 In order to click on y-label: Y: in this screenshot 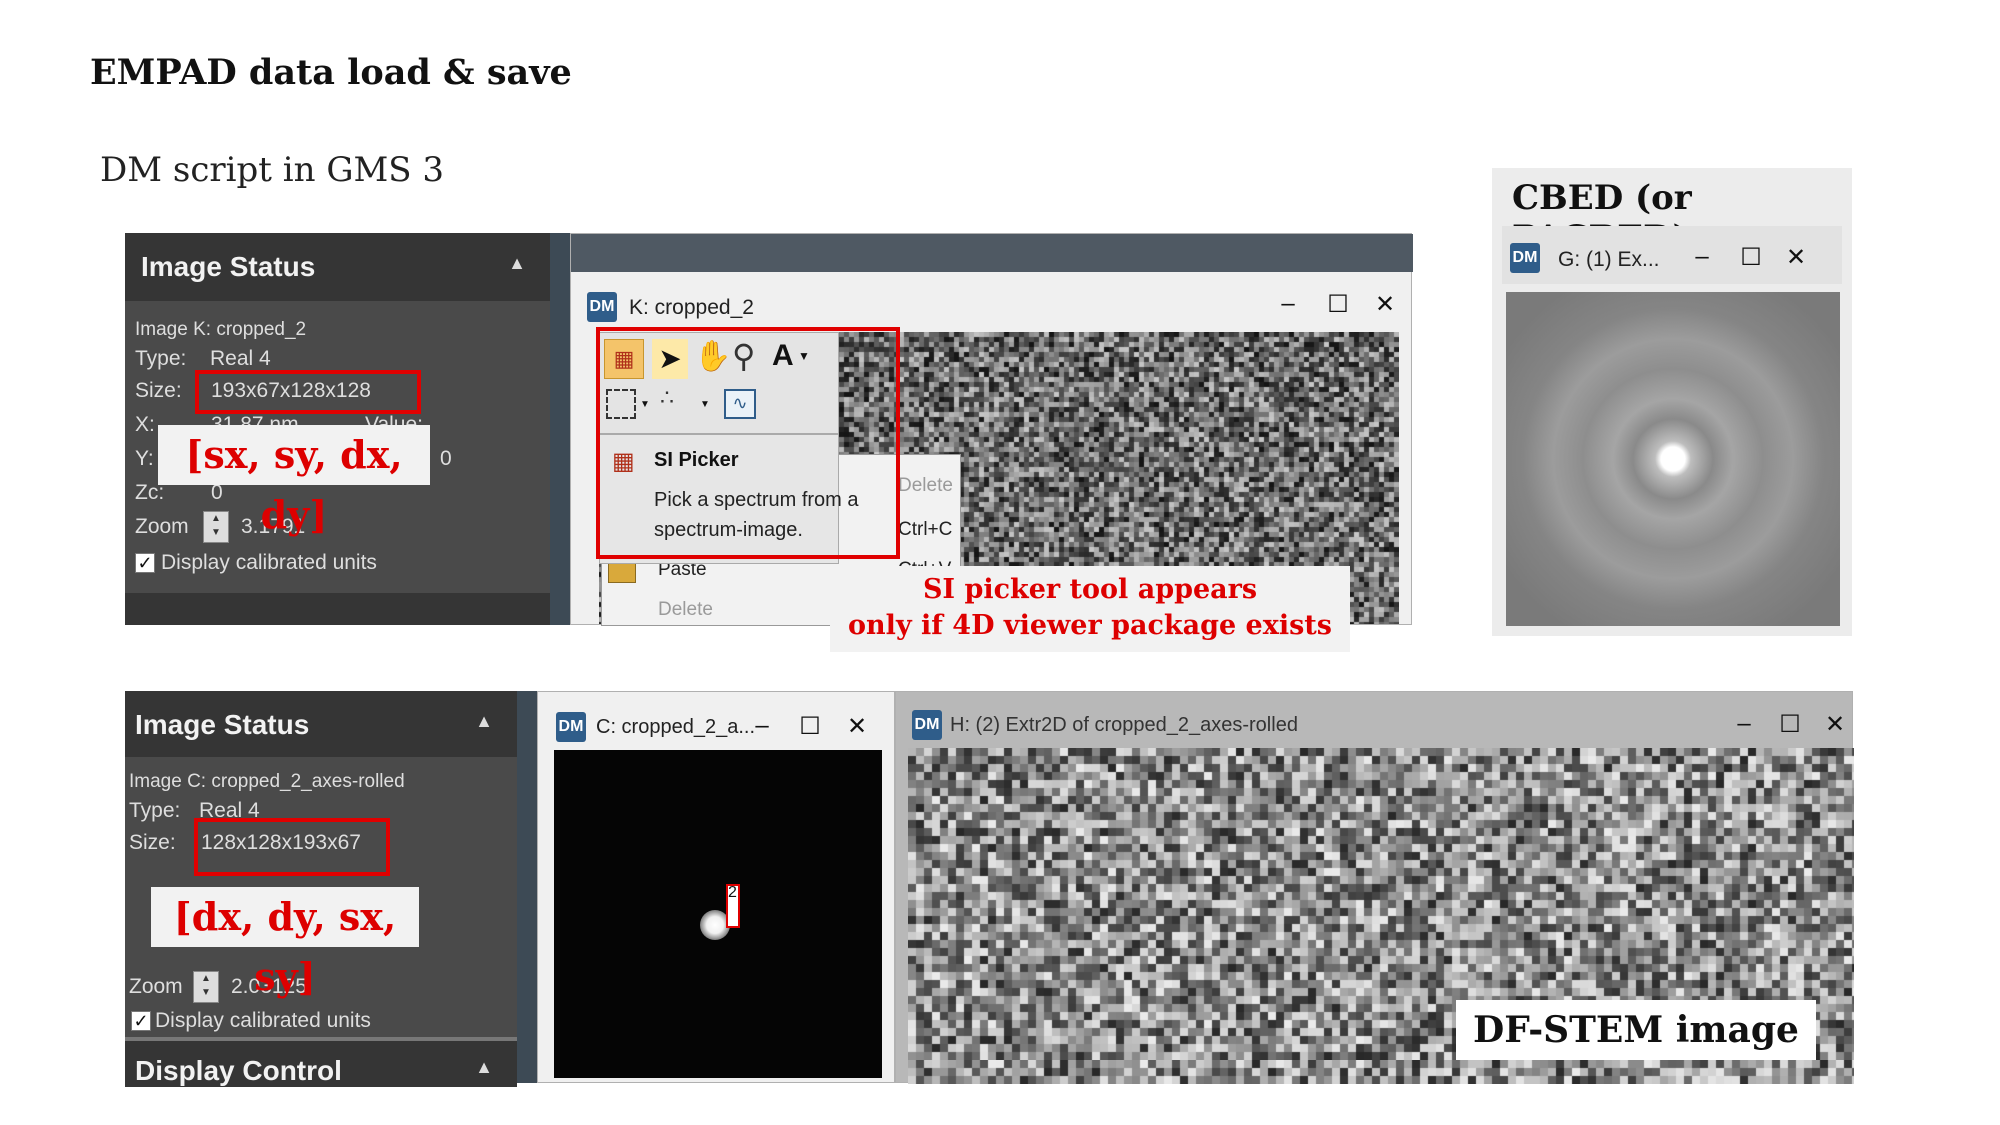, I will do `click(144, 458)`.